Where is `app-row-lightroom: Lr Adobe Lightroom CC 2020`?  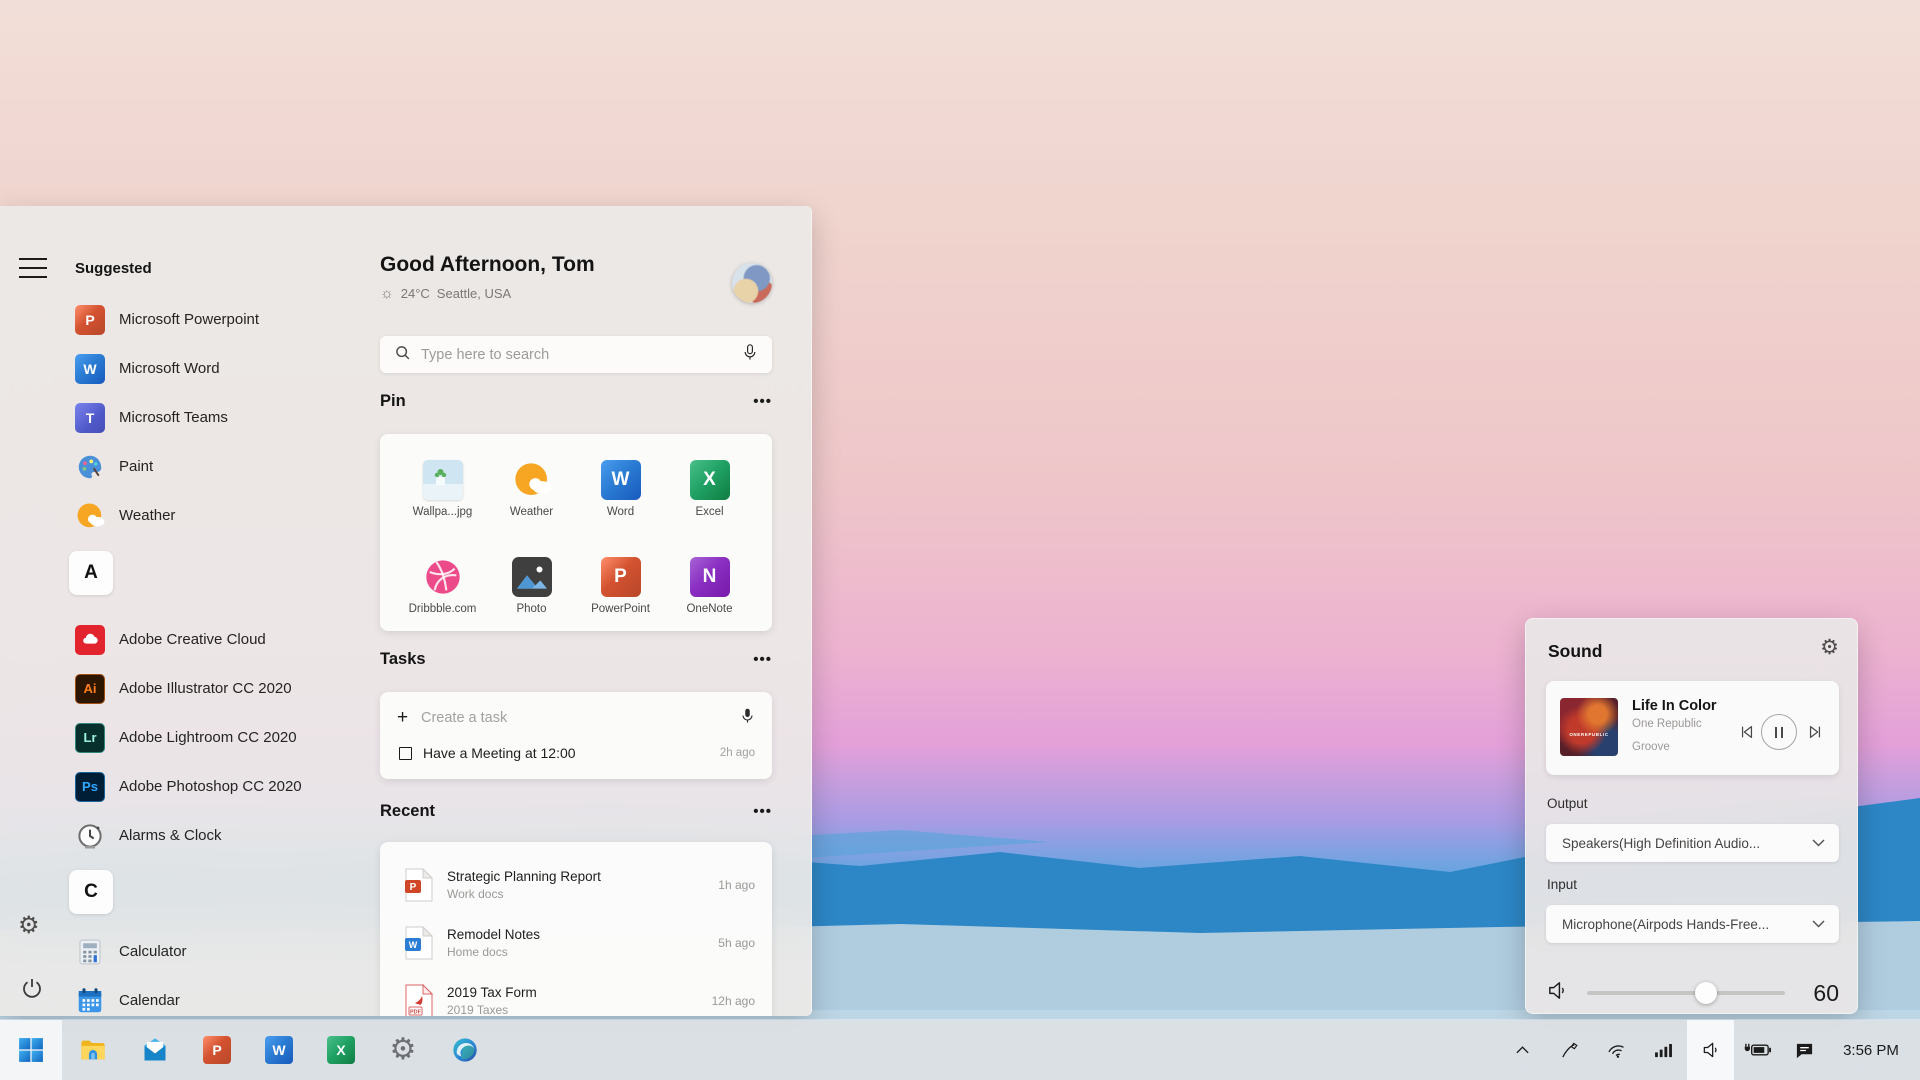 app-row-lightroom: Lr Adobe Lightroom CC 2020 is located at coordinates (222, 737).